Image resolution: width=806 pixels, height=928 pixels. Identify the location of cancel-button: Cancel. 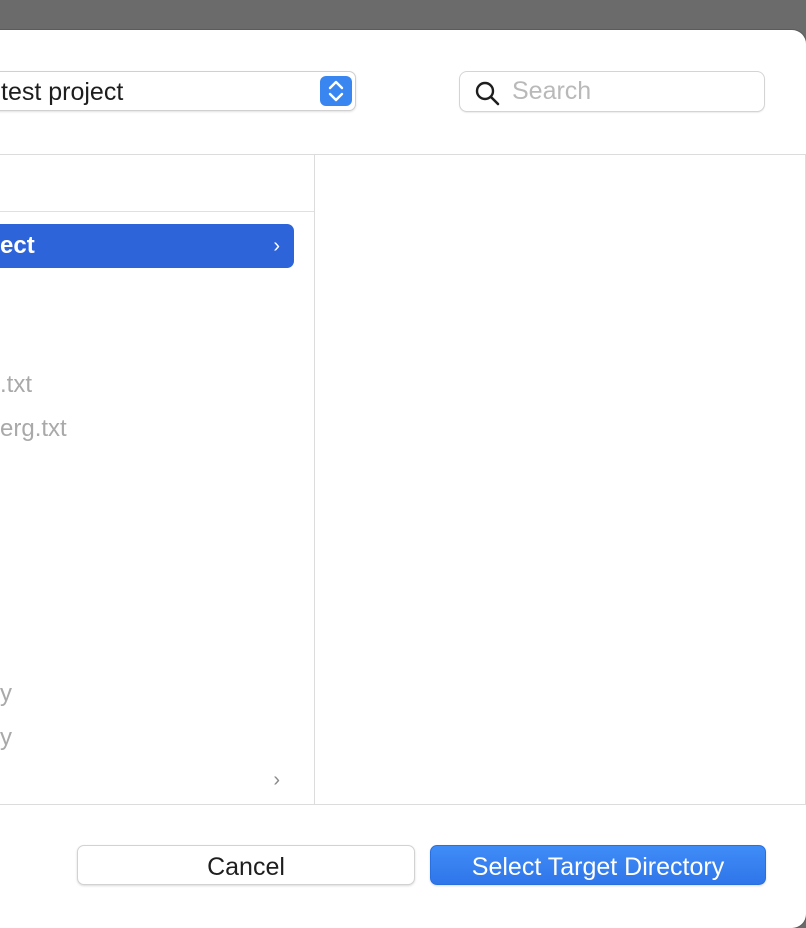
(246, 865).